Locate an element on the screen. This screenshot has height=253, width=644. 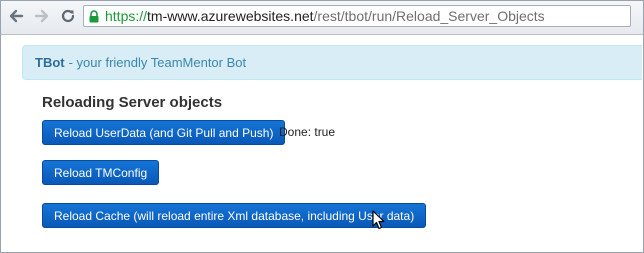
back-button is located at coordinates (16, 16).